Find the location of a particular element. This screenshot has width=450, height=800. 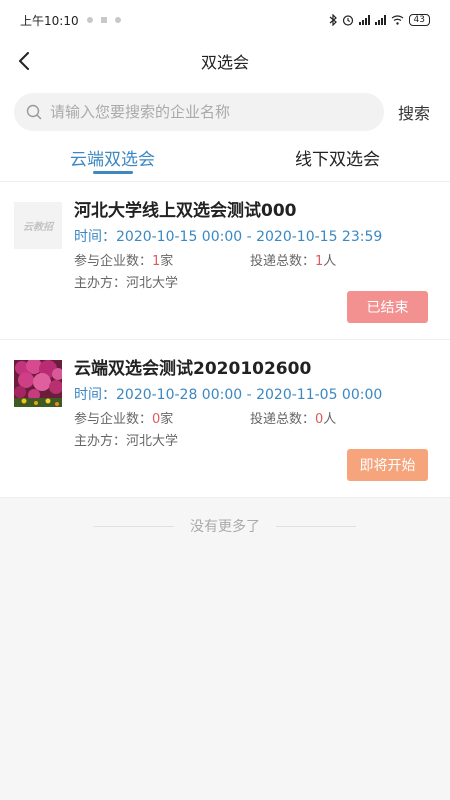

submissions-count: 投递总数：1人 is located at coordinates (293, 259).